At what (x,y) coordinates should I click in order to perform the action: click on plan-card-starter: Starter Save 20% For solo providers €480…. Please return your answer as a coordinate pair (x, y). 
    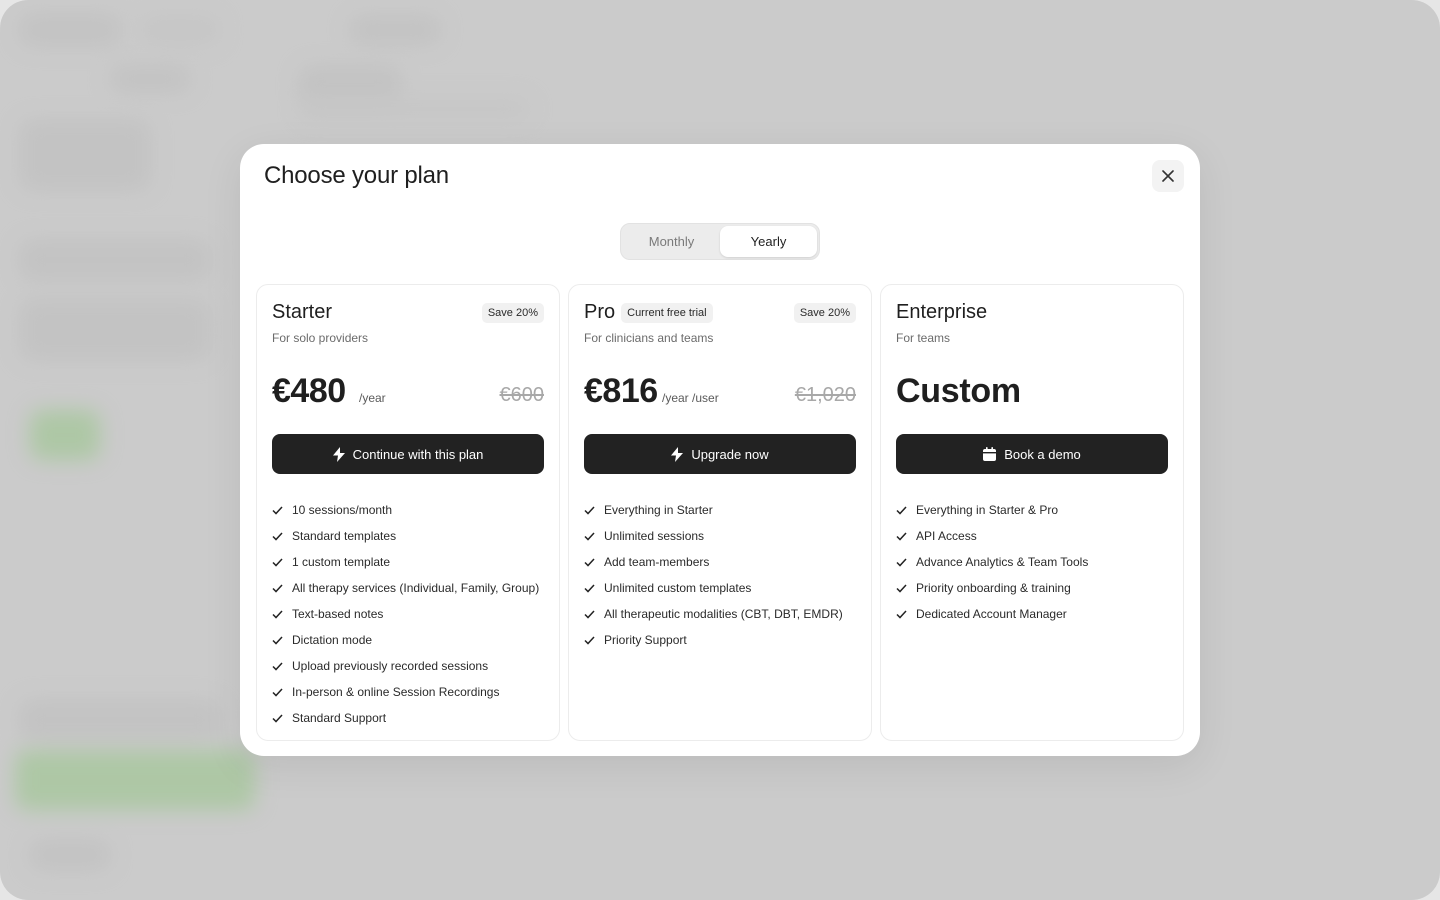
    Looking at the image, I should click on (408, 512).